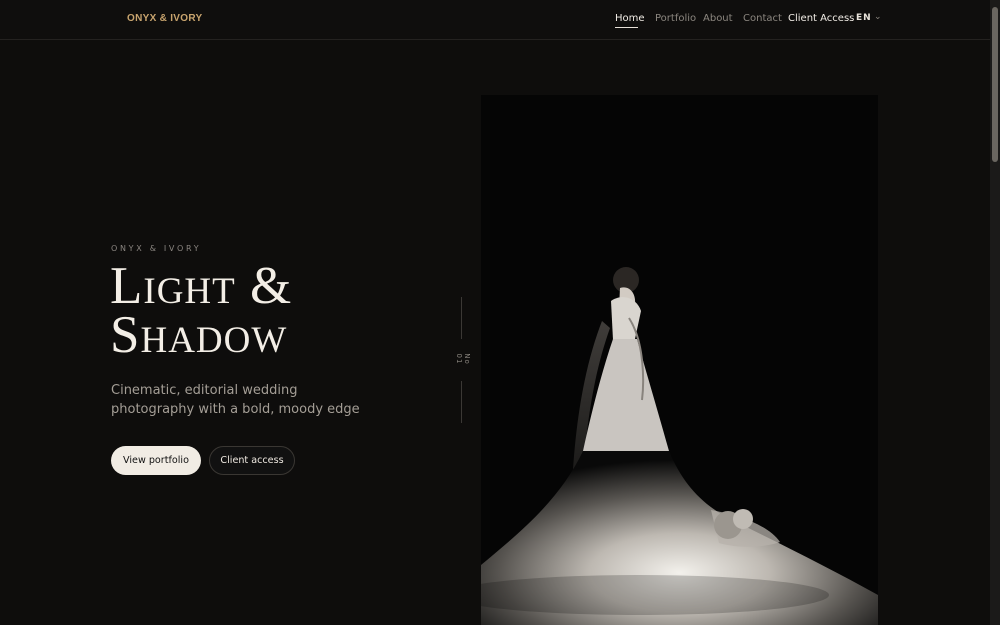 Image resolution: width=1000 pixels, height=625 pixels. I want to click on side-divider-top, so click(461, 318).